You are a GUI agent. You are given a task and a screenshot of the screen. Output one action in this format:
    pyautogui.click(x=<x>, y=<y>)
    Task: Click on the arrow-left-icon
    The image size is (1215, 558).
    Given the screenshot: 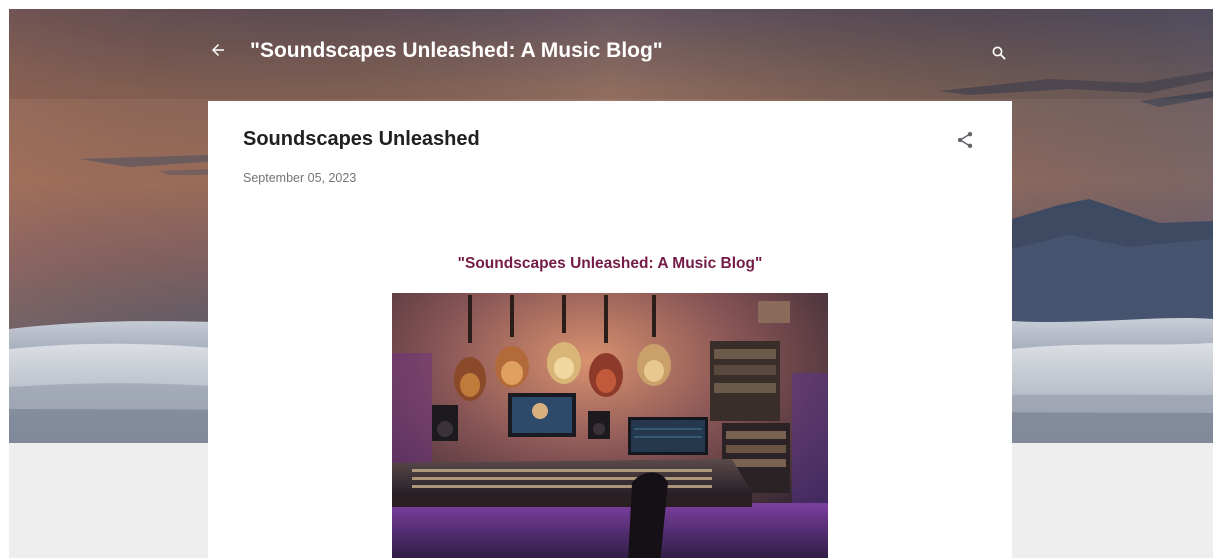 What is the action you would take?
    pyautogui.click(x=218, y=50)
    